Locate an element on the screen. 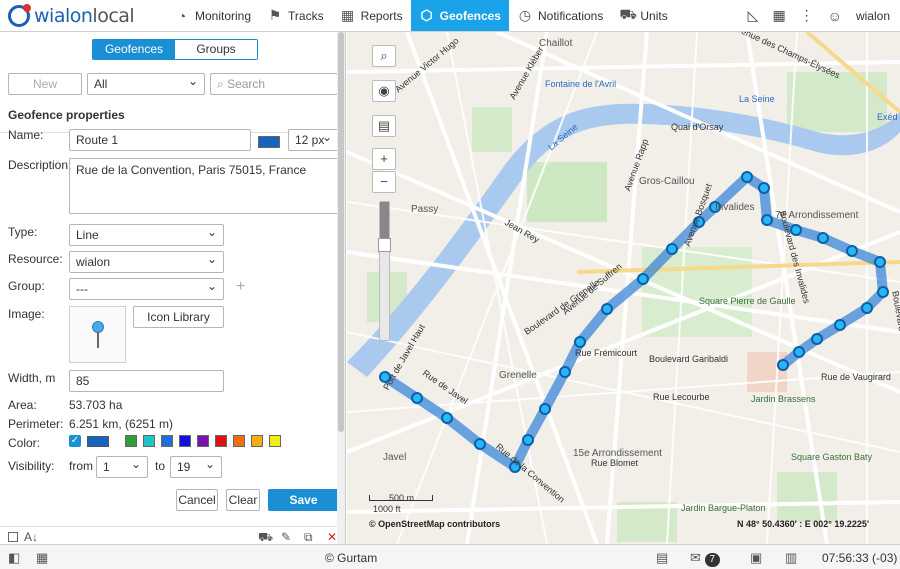 This screenshot has width=900, height=569. book-icon: ▥ is located at coordinates (791, 558).